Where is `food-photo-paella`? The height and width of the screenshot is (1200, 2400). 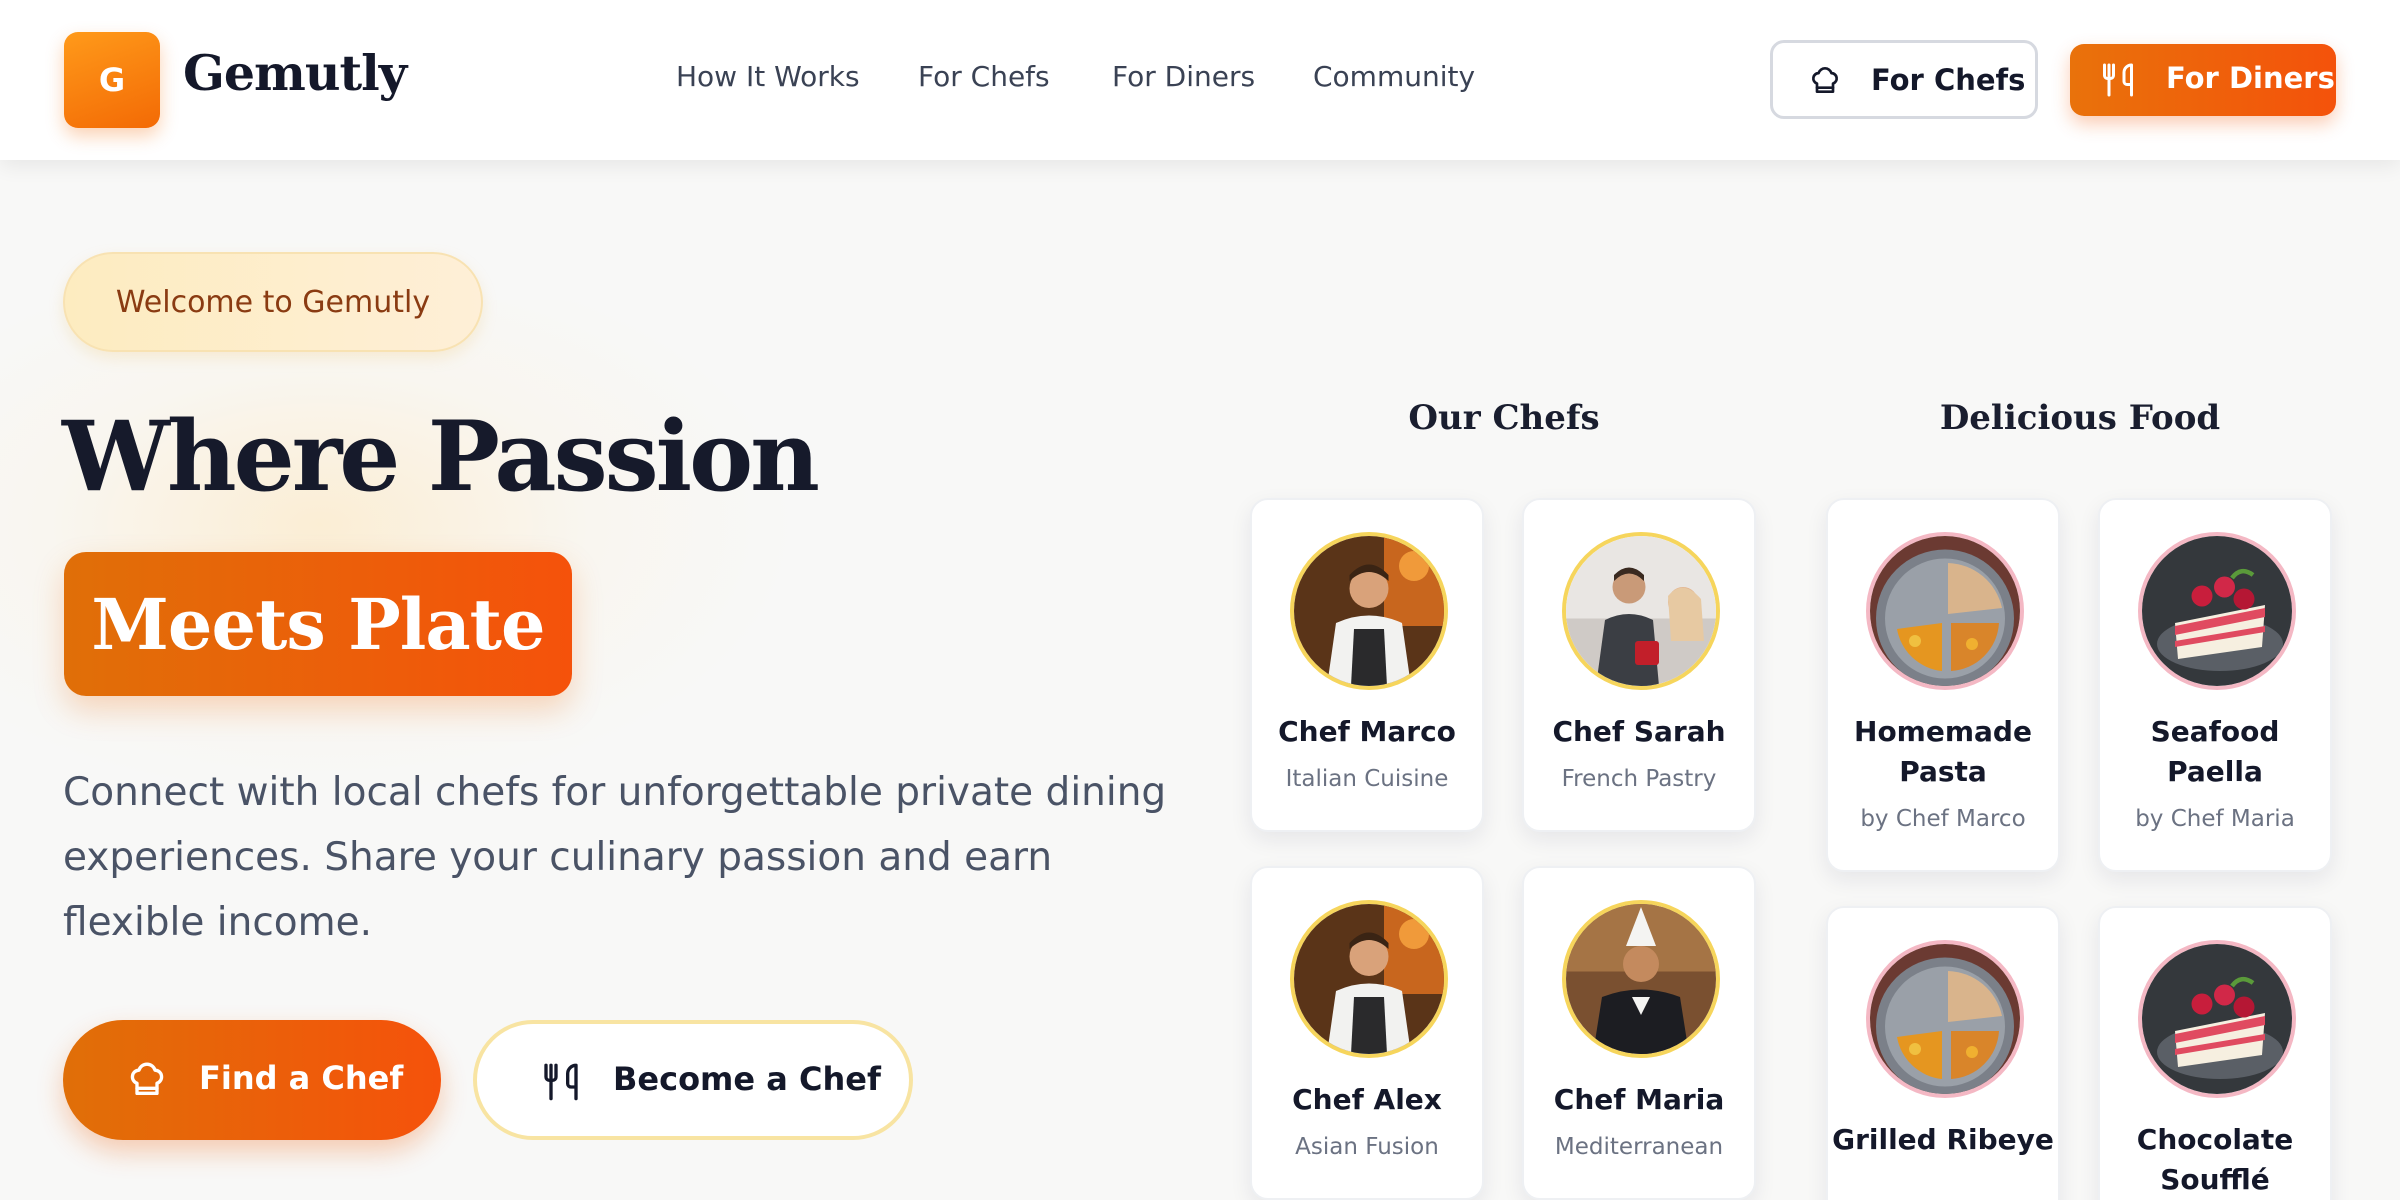
food-photo-paella is located at coordinates (2217, 611).